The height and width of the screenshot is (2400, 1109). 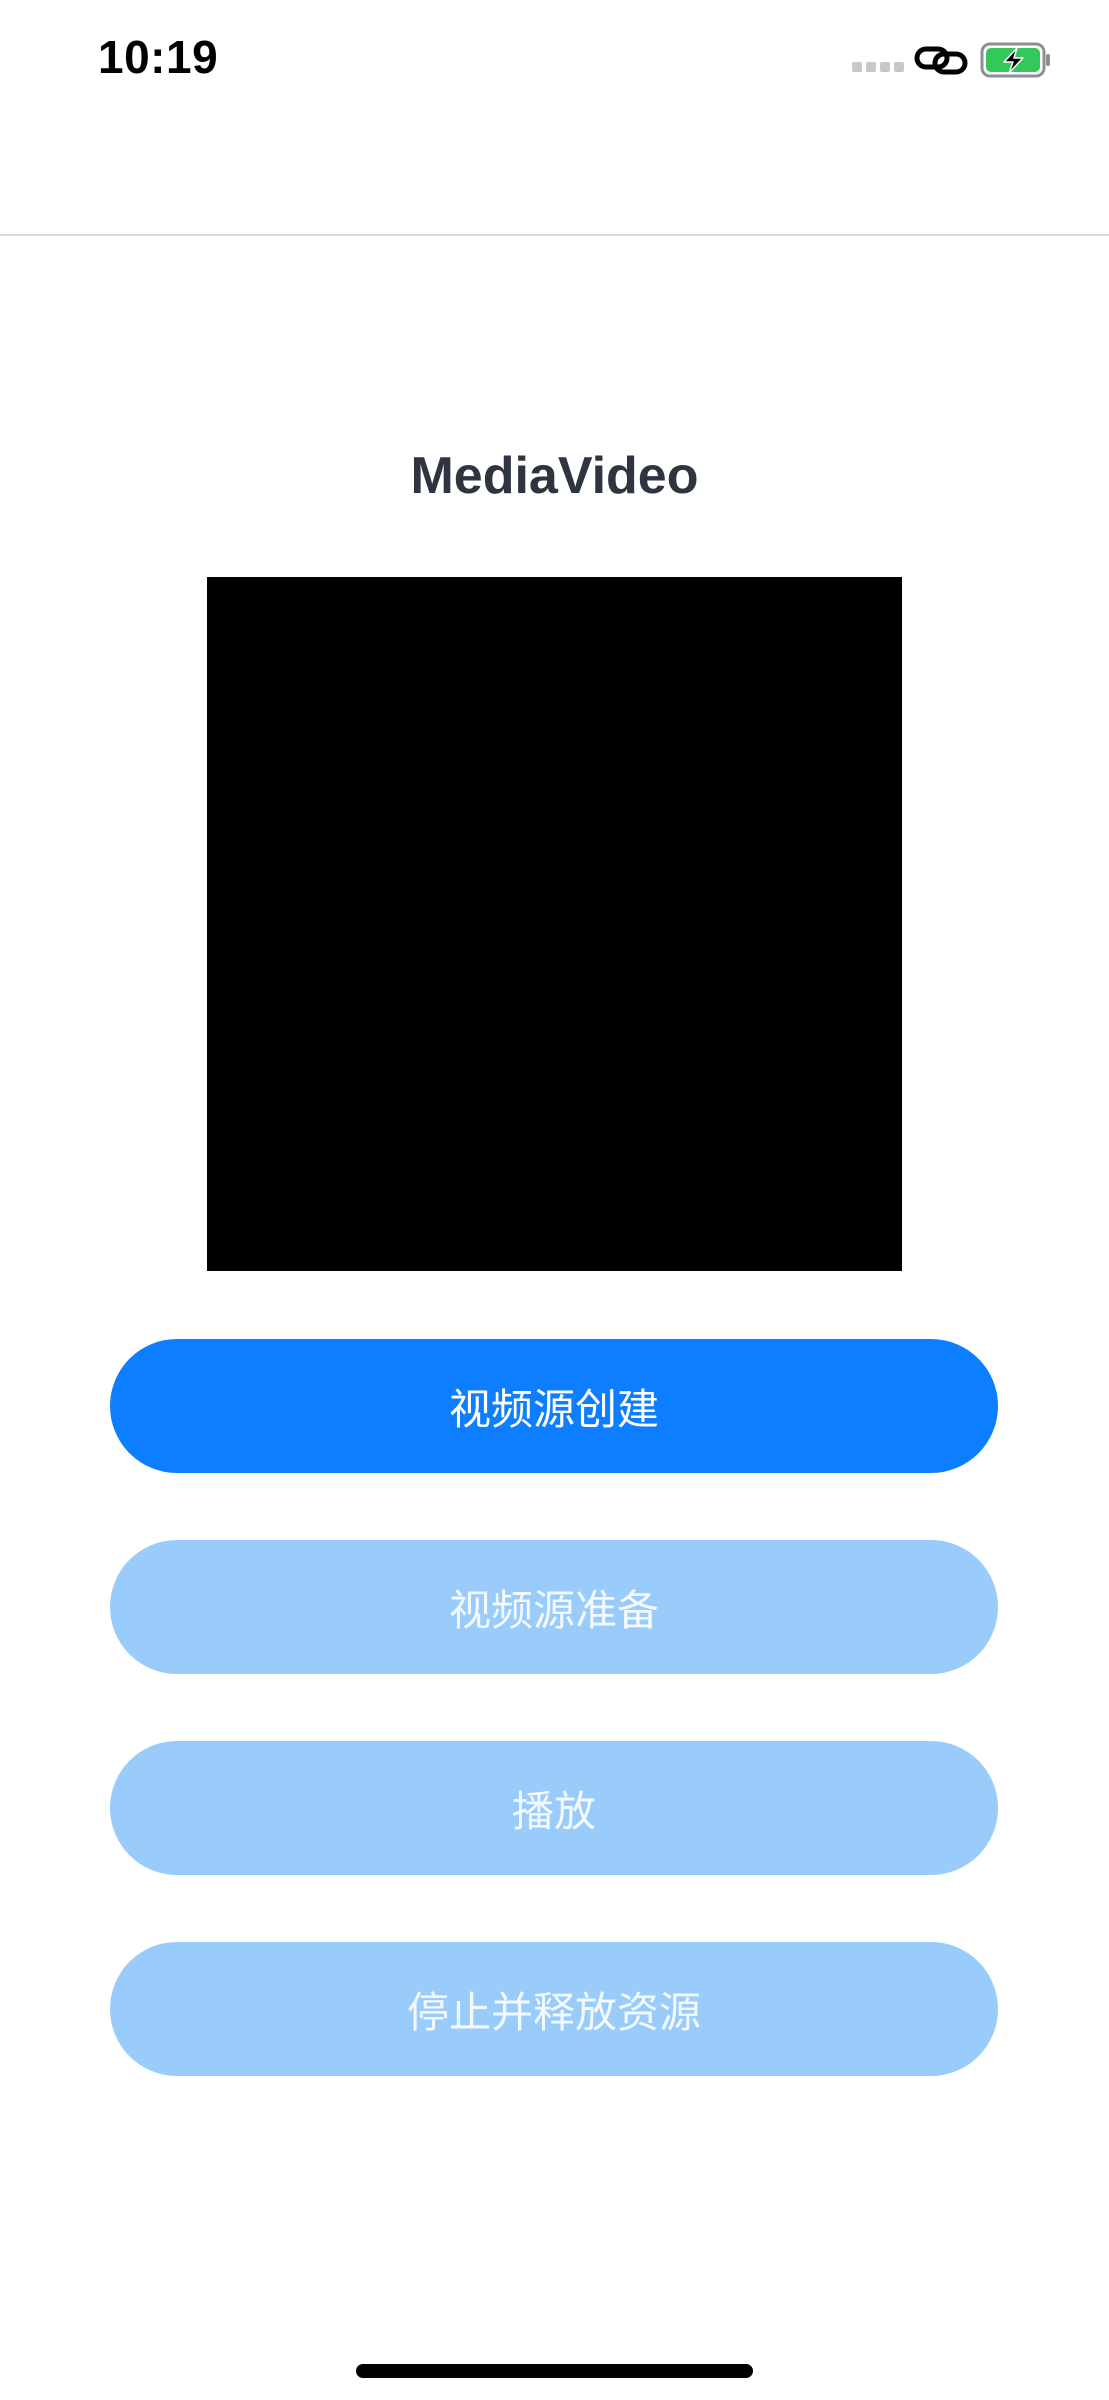 I want to click on status-bar: 10:19, so click(x=554, y=60).